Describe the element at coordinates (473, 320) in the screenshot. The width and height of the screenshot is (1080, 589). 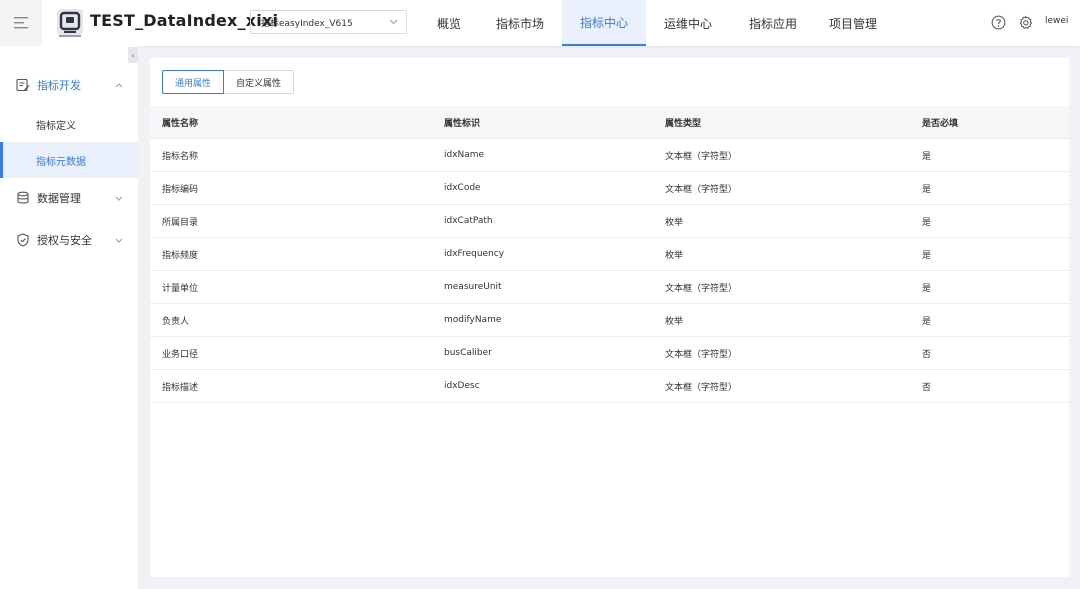
I see `cell-attr-key: modifyName` at that location.